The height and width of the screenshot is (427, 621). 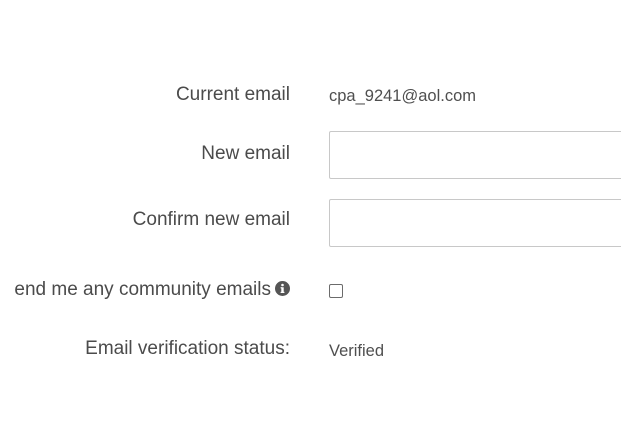 What do you see at coordinates (282, 288) in the screenshot?
I see `info-circle-icon` at bounding box center [282, 288].